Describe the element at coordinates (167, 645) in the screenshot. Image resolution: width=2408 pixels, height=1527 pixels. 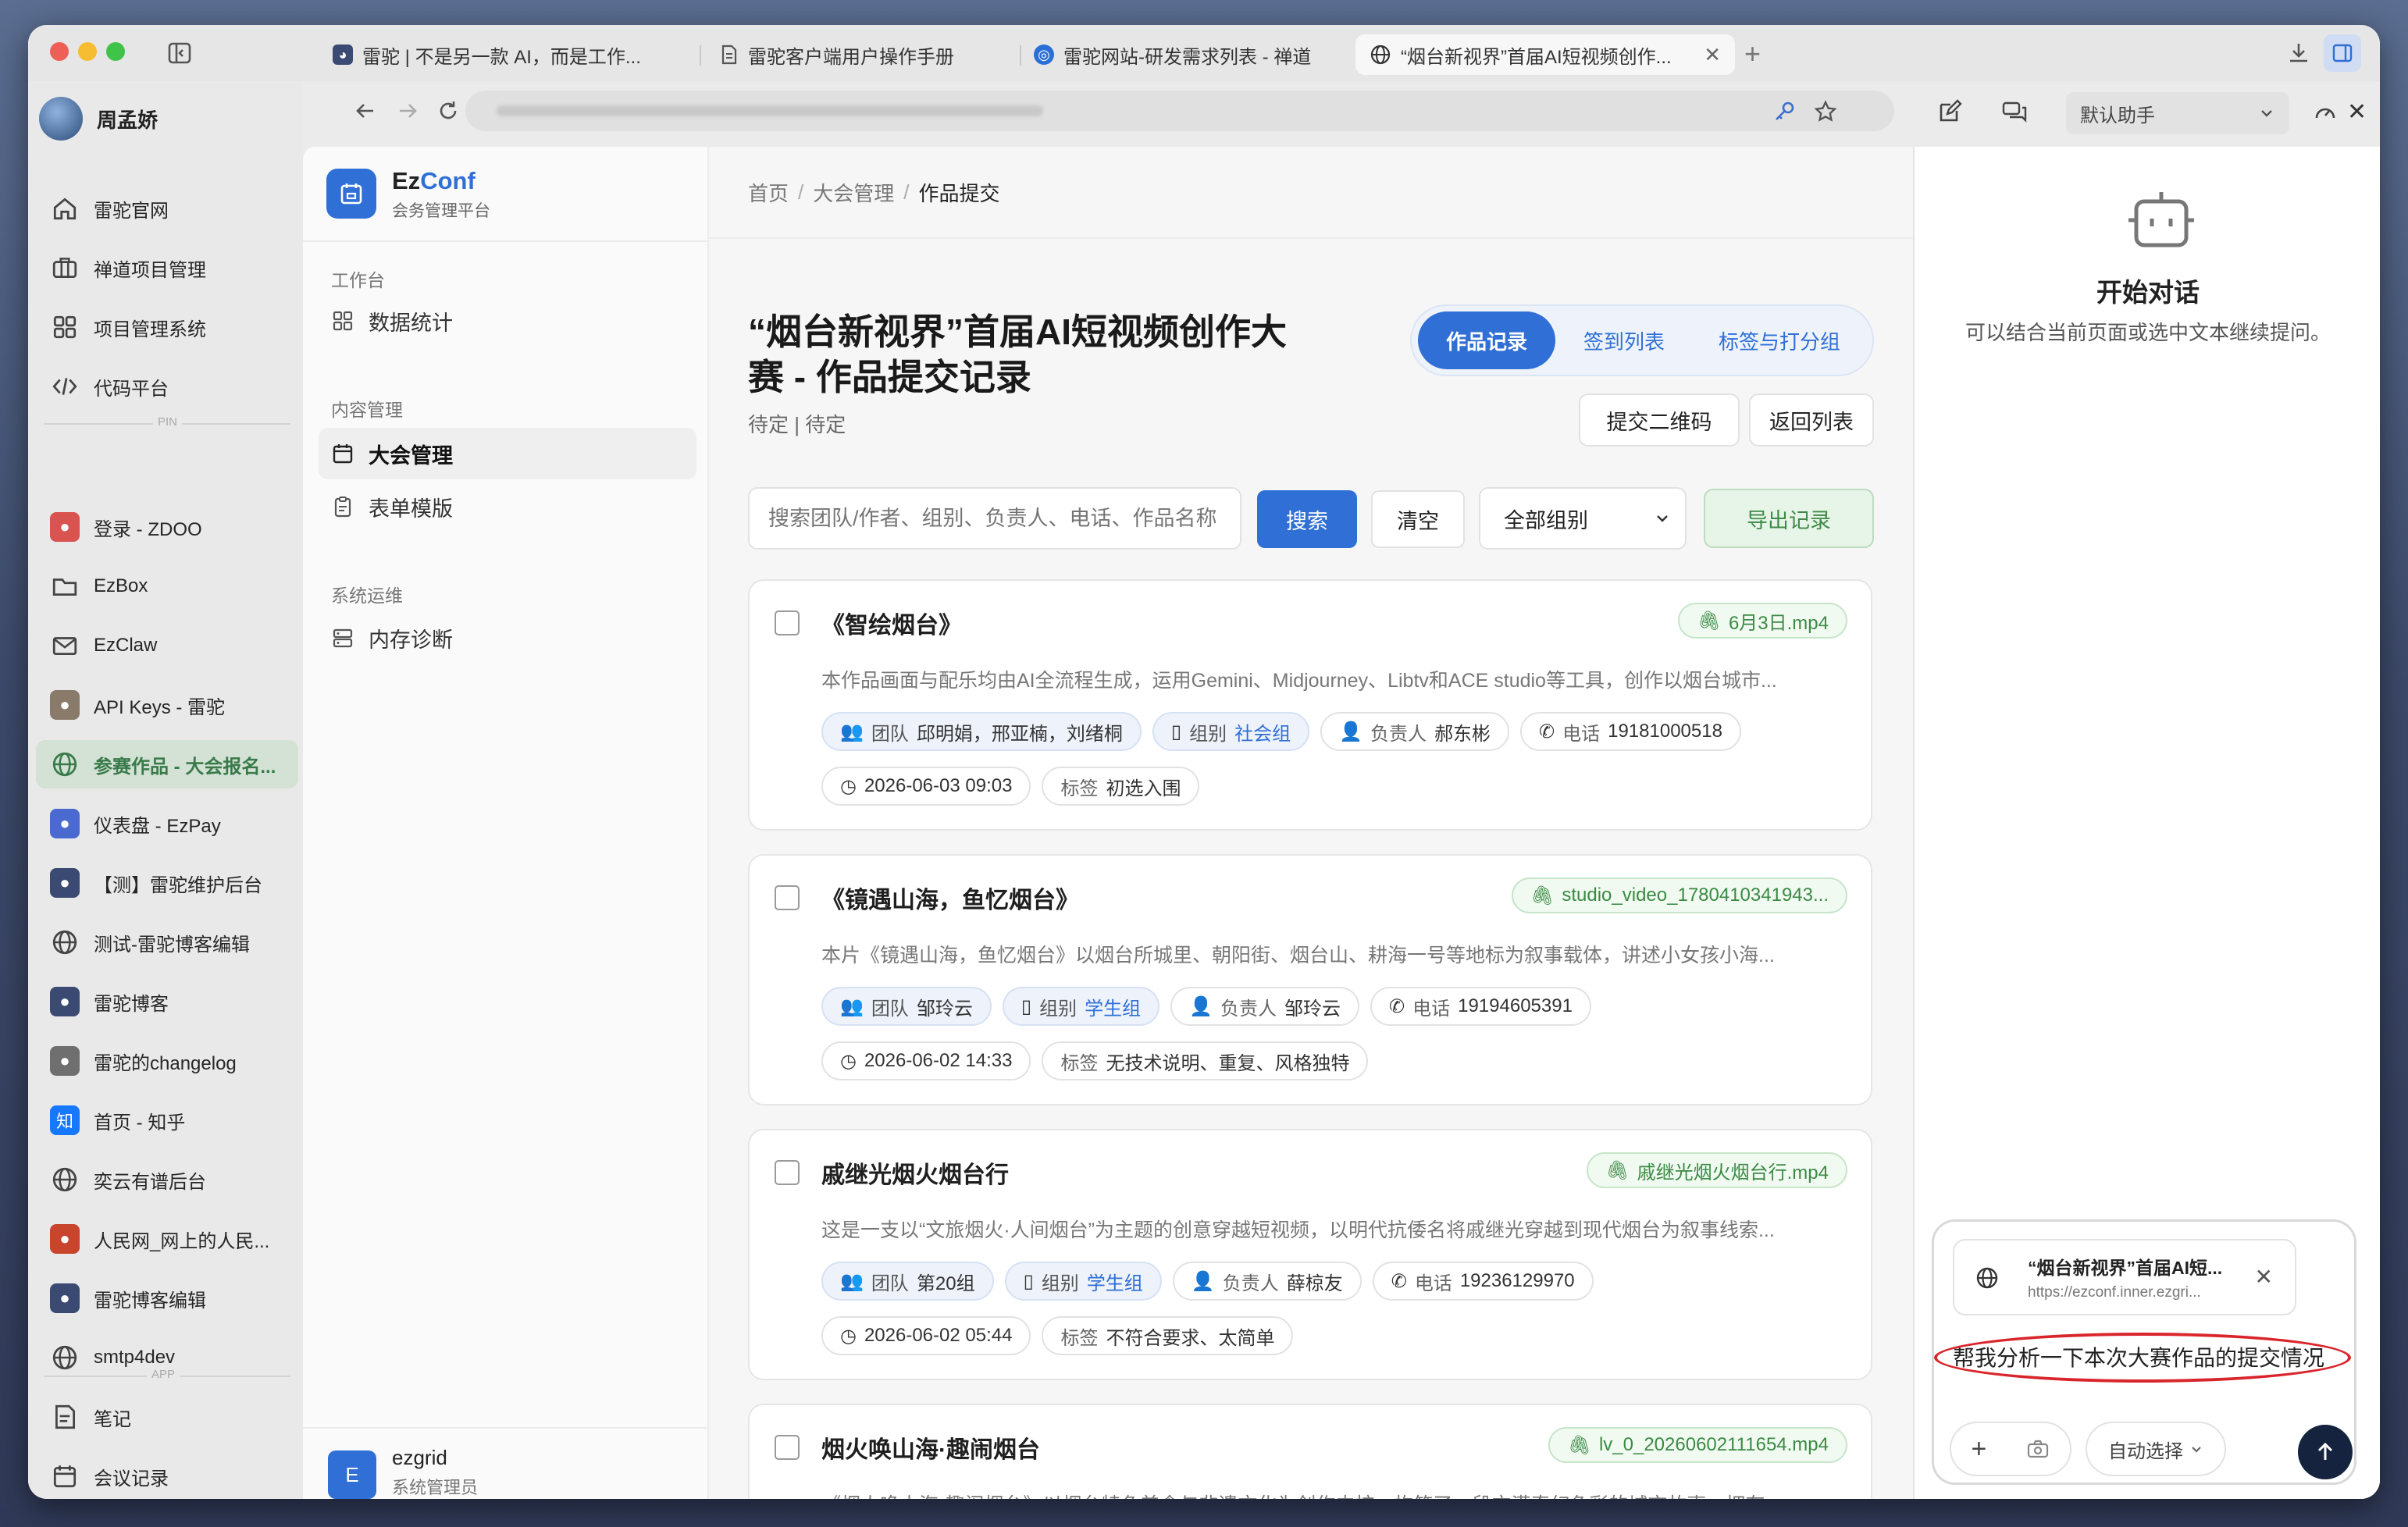
I see `sidebar-pinned-item: EzClaw` at that location.